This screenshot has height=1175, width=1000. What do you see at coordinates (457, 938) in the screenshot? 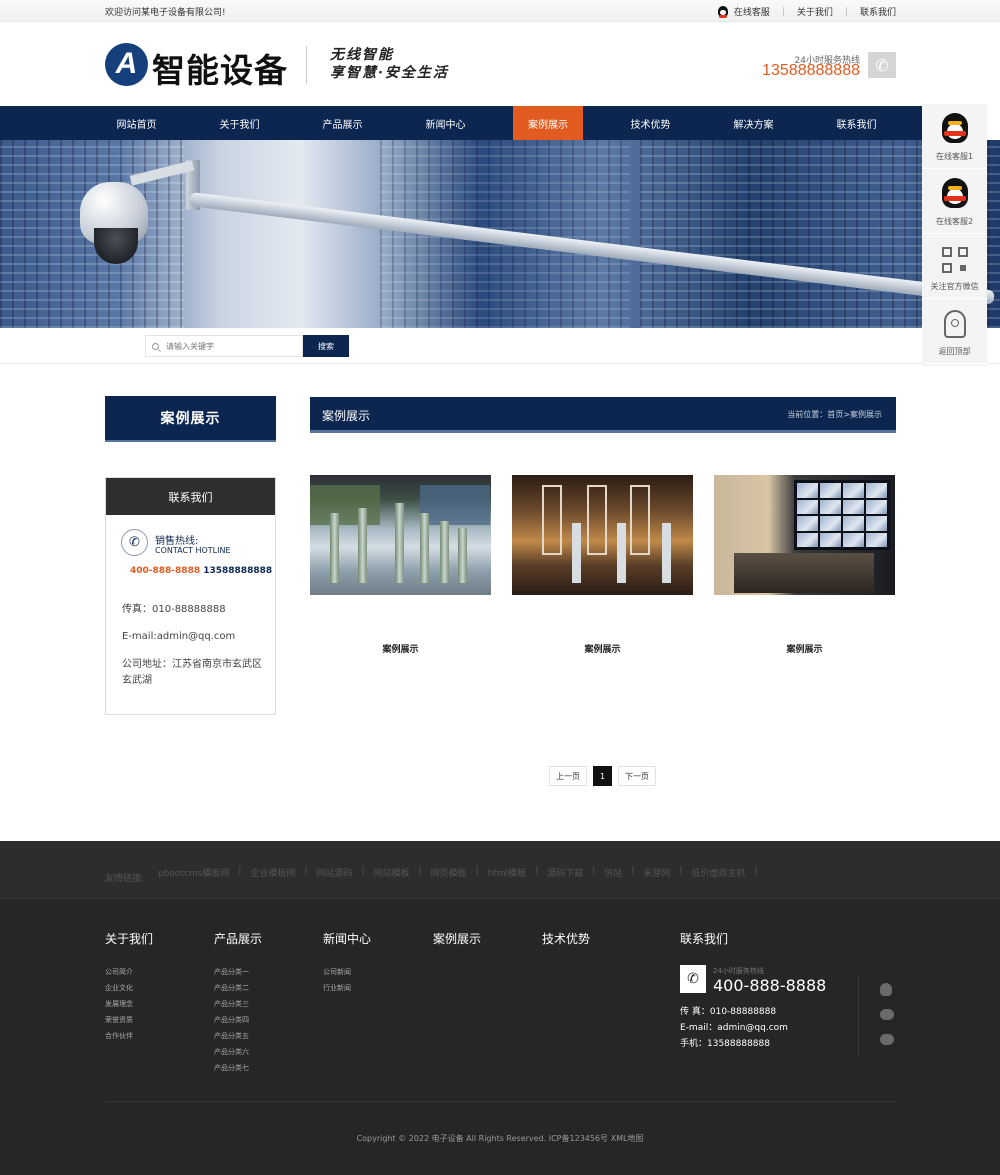
I see `footer-column-title: 案例展示` at bounding box center [457, 938].